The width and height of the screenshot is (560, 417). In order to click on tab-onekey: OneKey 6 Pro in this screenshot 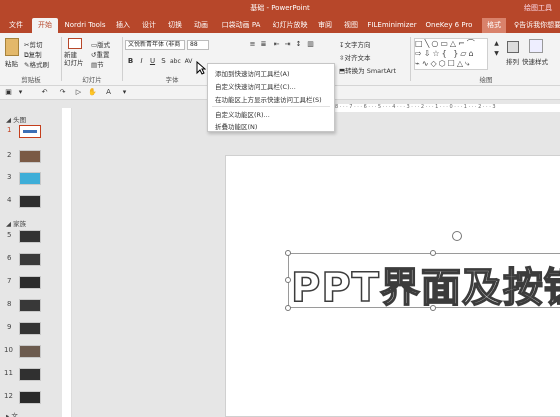, I will do `click(449, 25)`.